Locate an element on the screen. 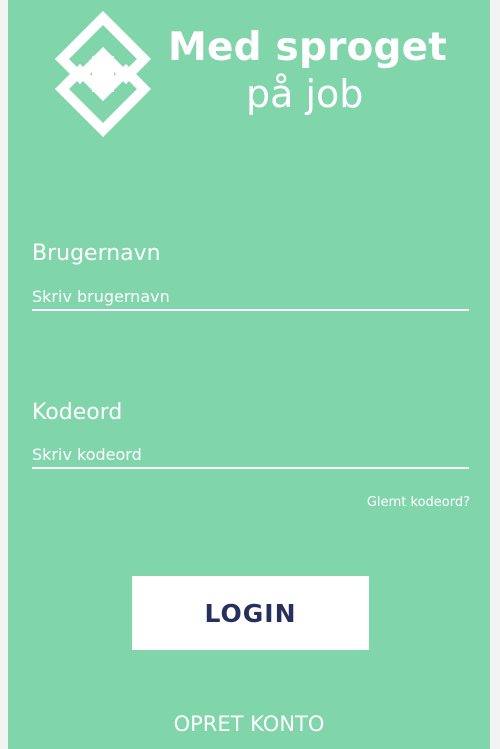  interlocked-s-logo-icon is located at coordinates (103, 74).